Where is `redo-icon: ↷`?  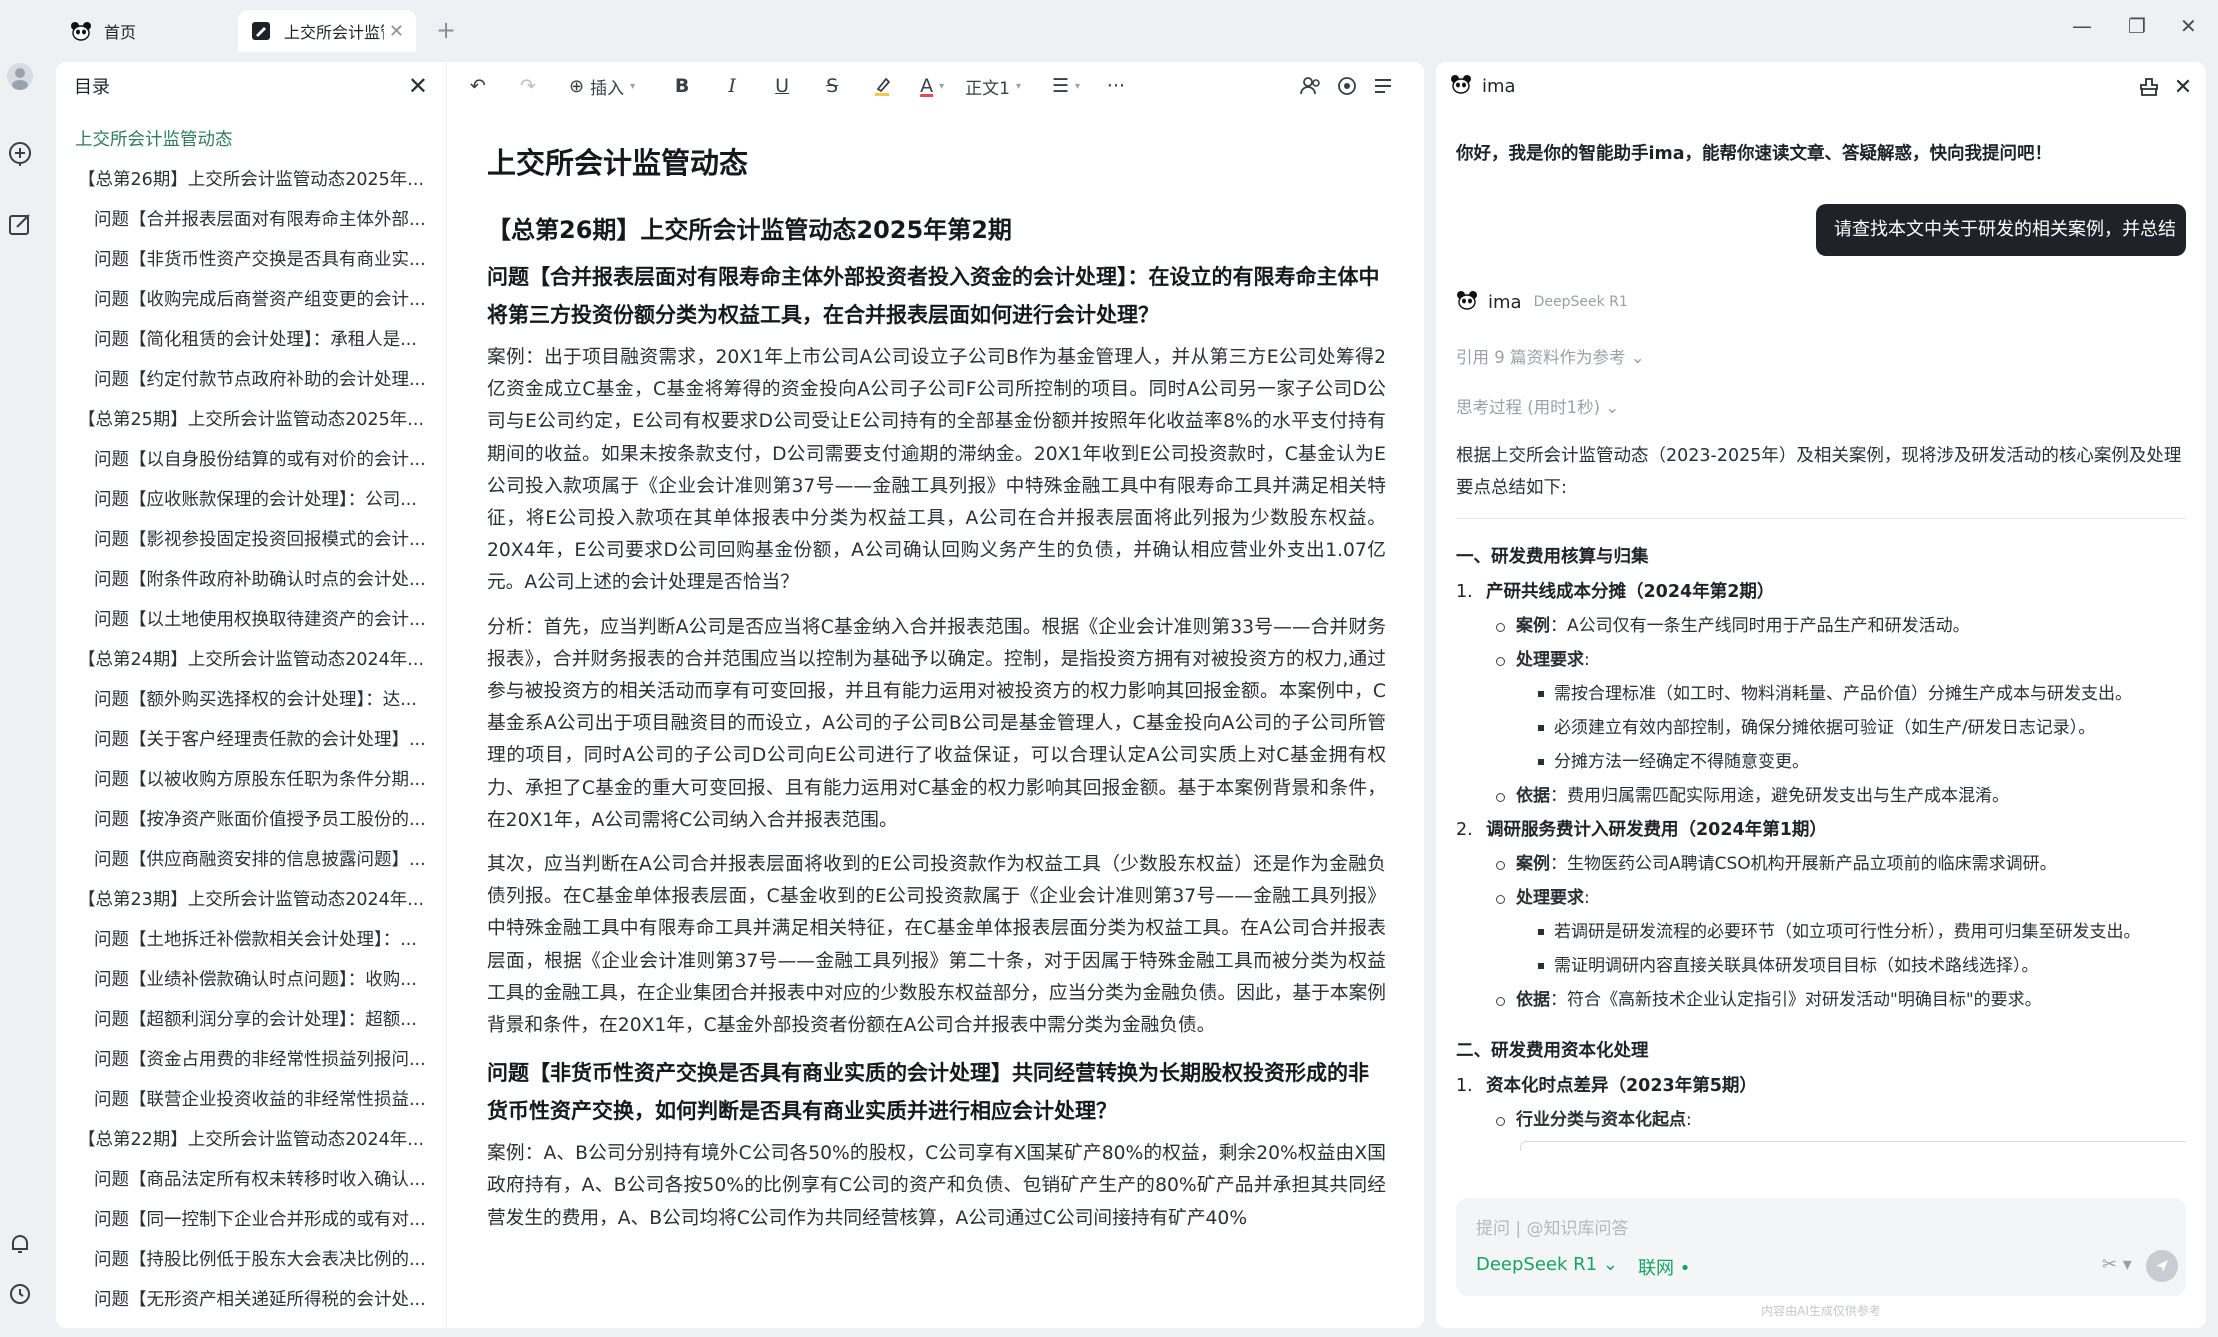
redo-icon: ↷ is located at coordinates (528, 86).